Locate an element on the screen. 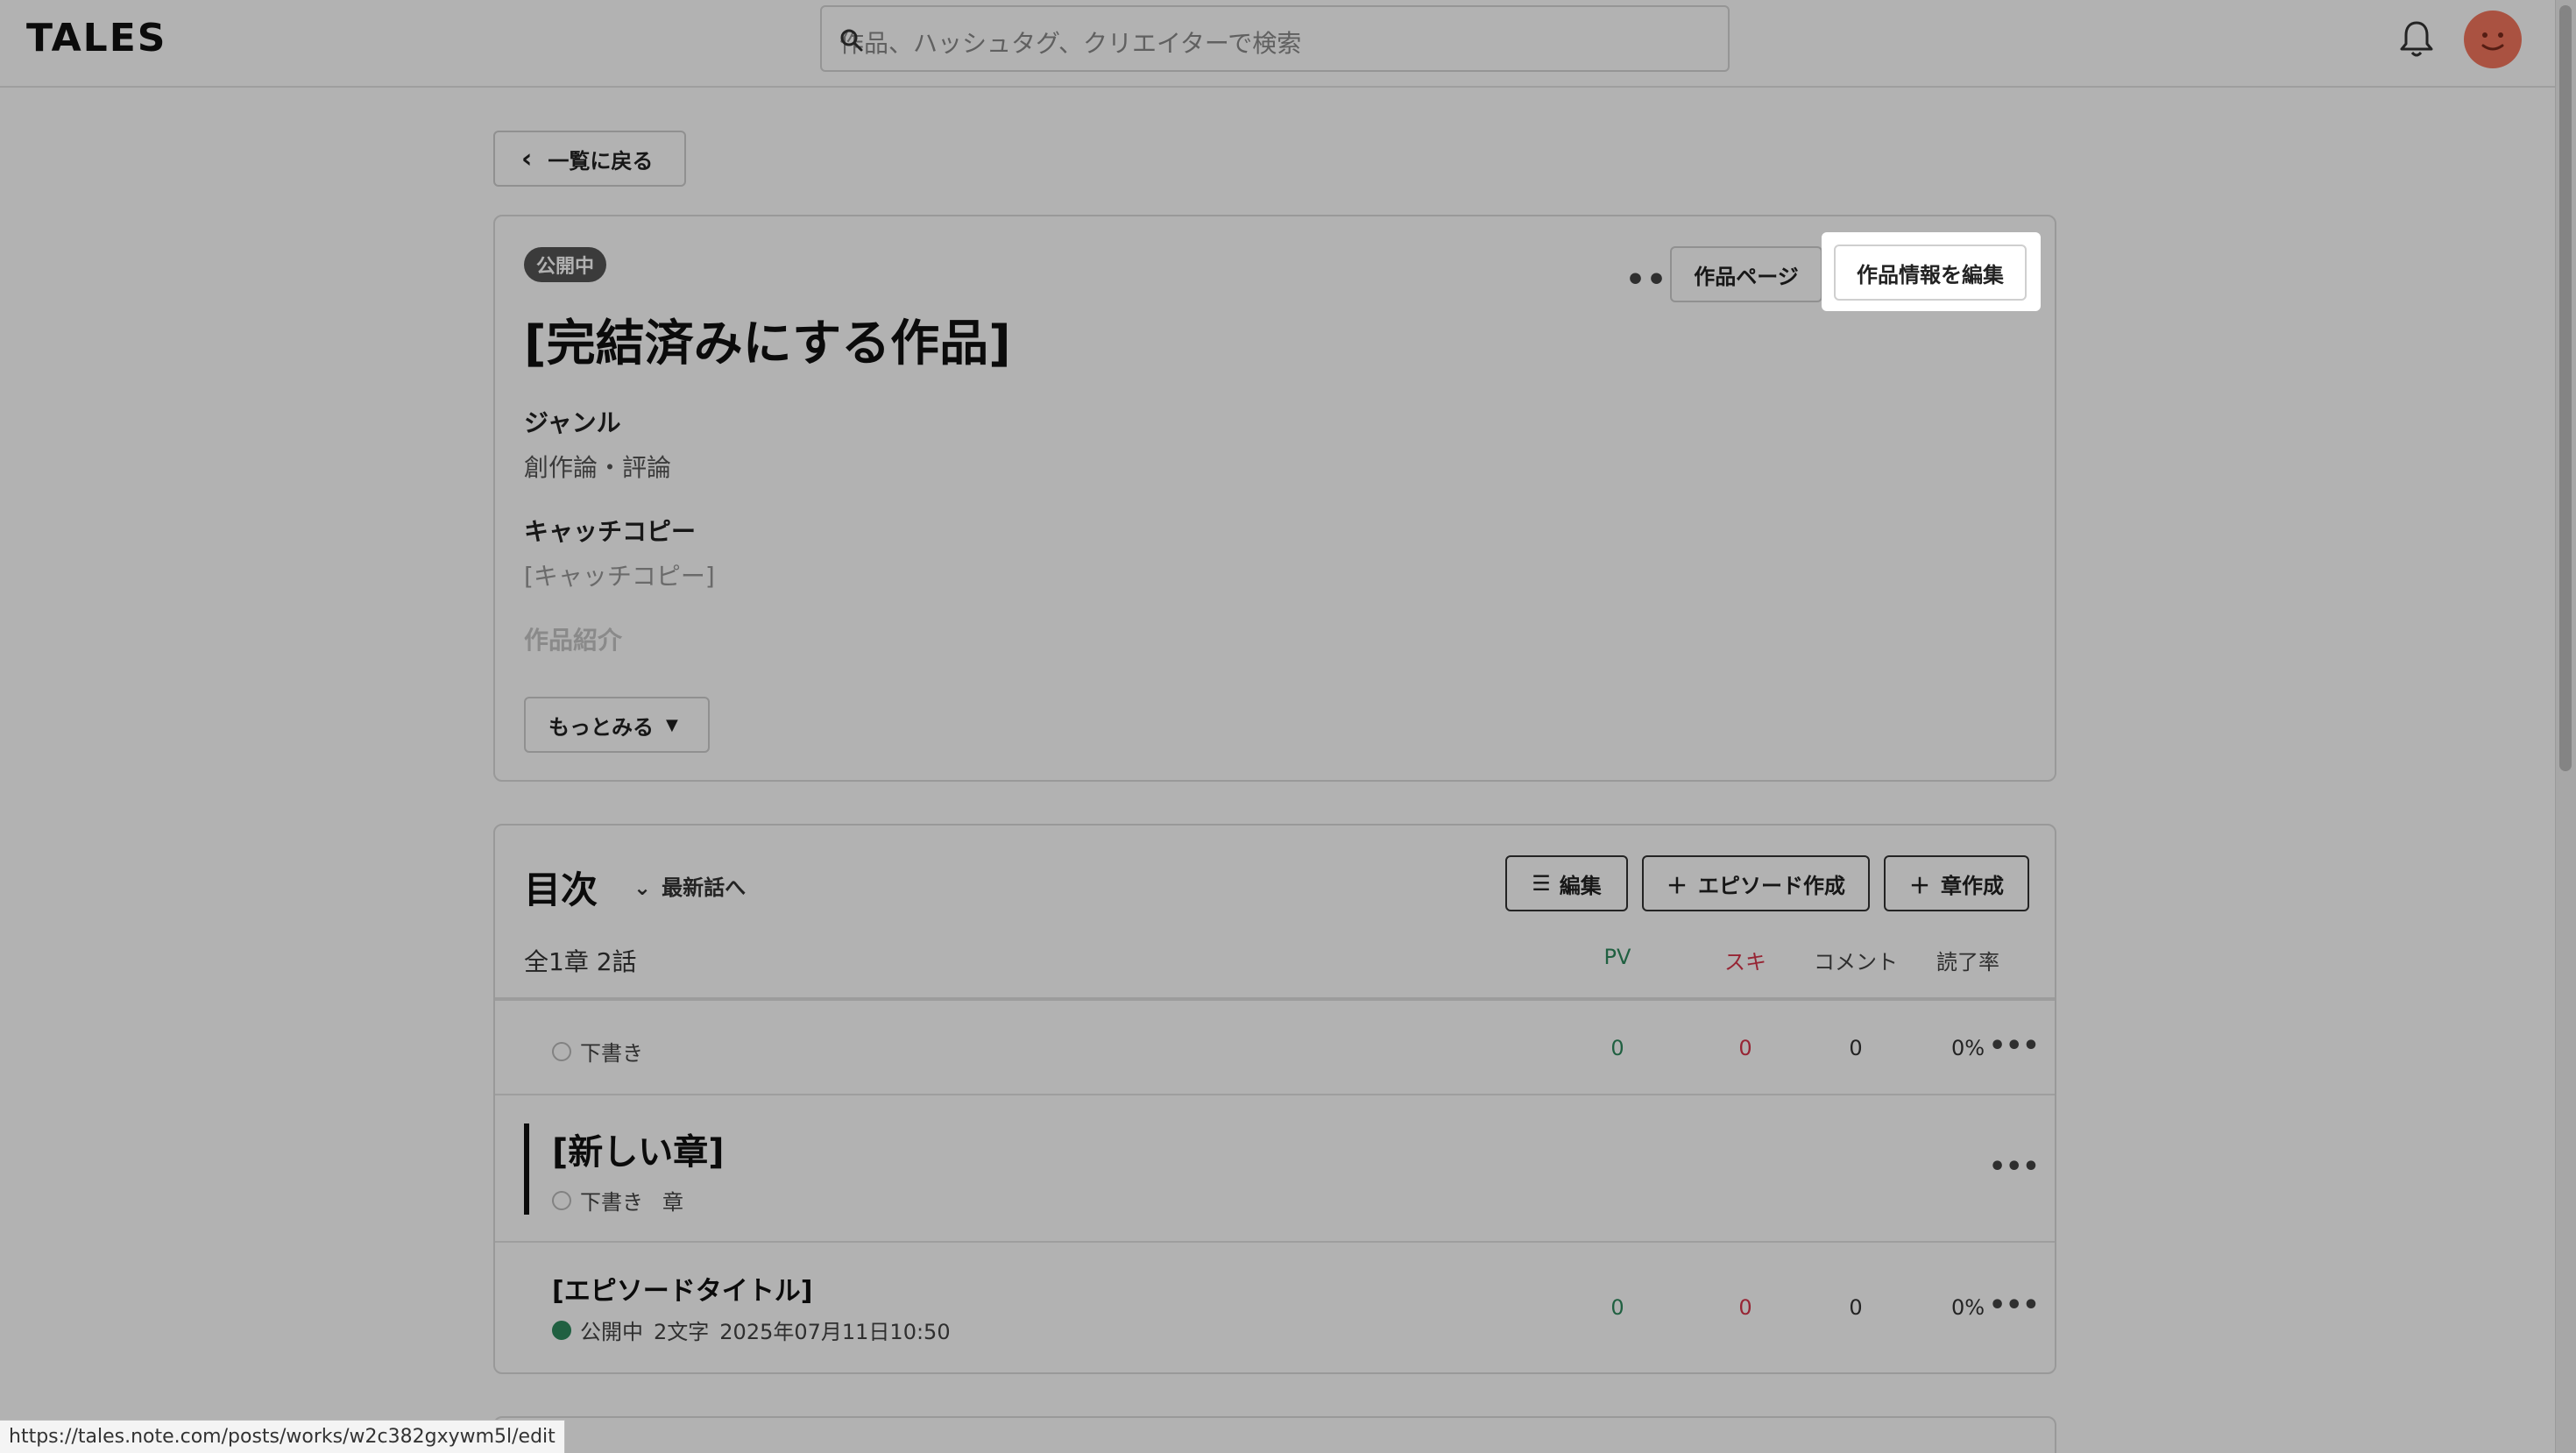 Image resolution: width=2576 pixels, height=1453 pixels. search-icon is located at coordinates (851, 40).